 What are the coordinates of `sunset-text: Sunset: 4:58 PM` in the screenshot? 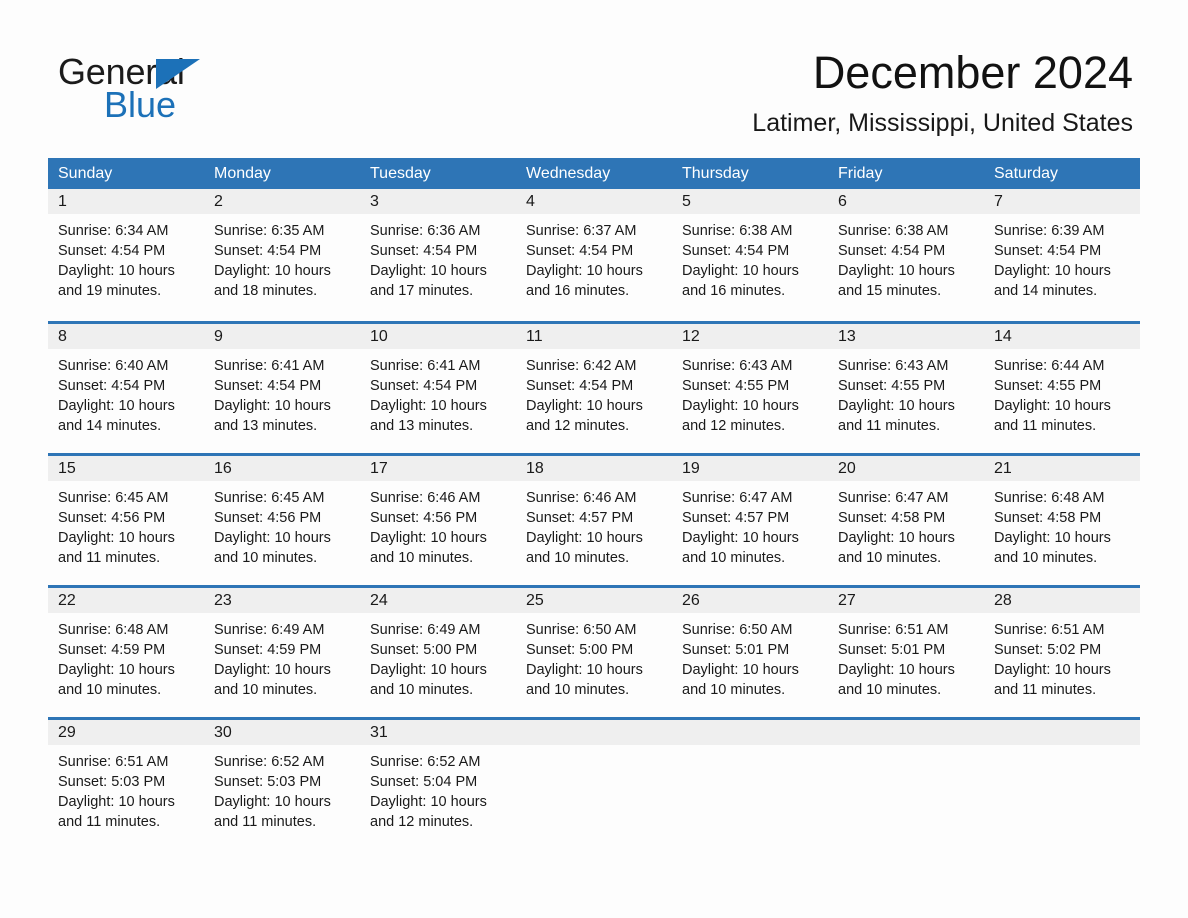 It's located at (892, 518).